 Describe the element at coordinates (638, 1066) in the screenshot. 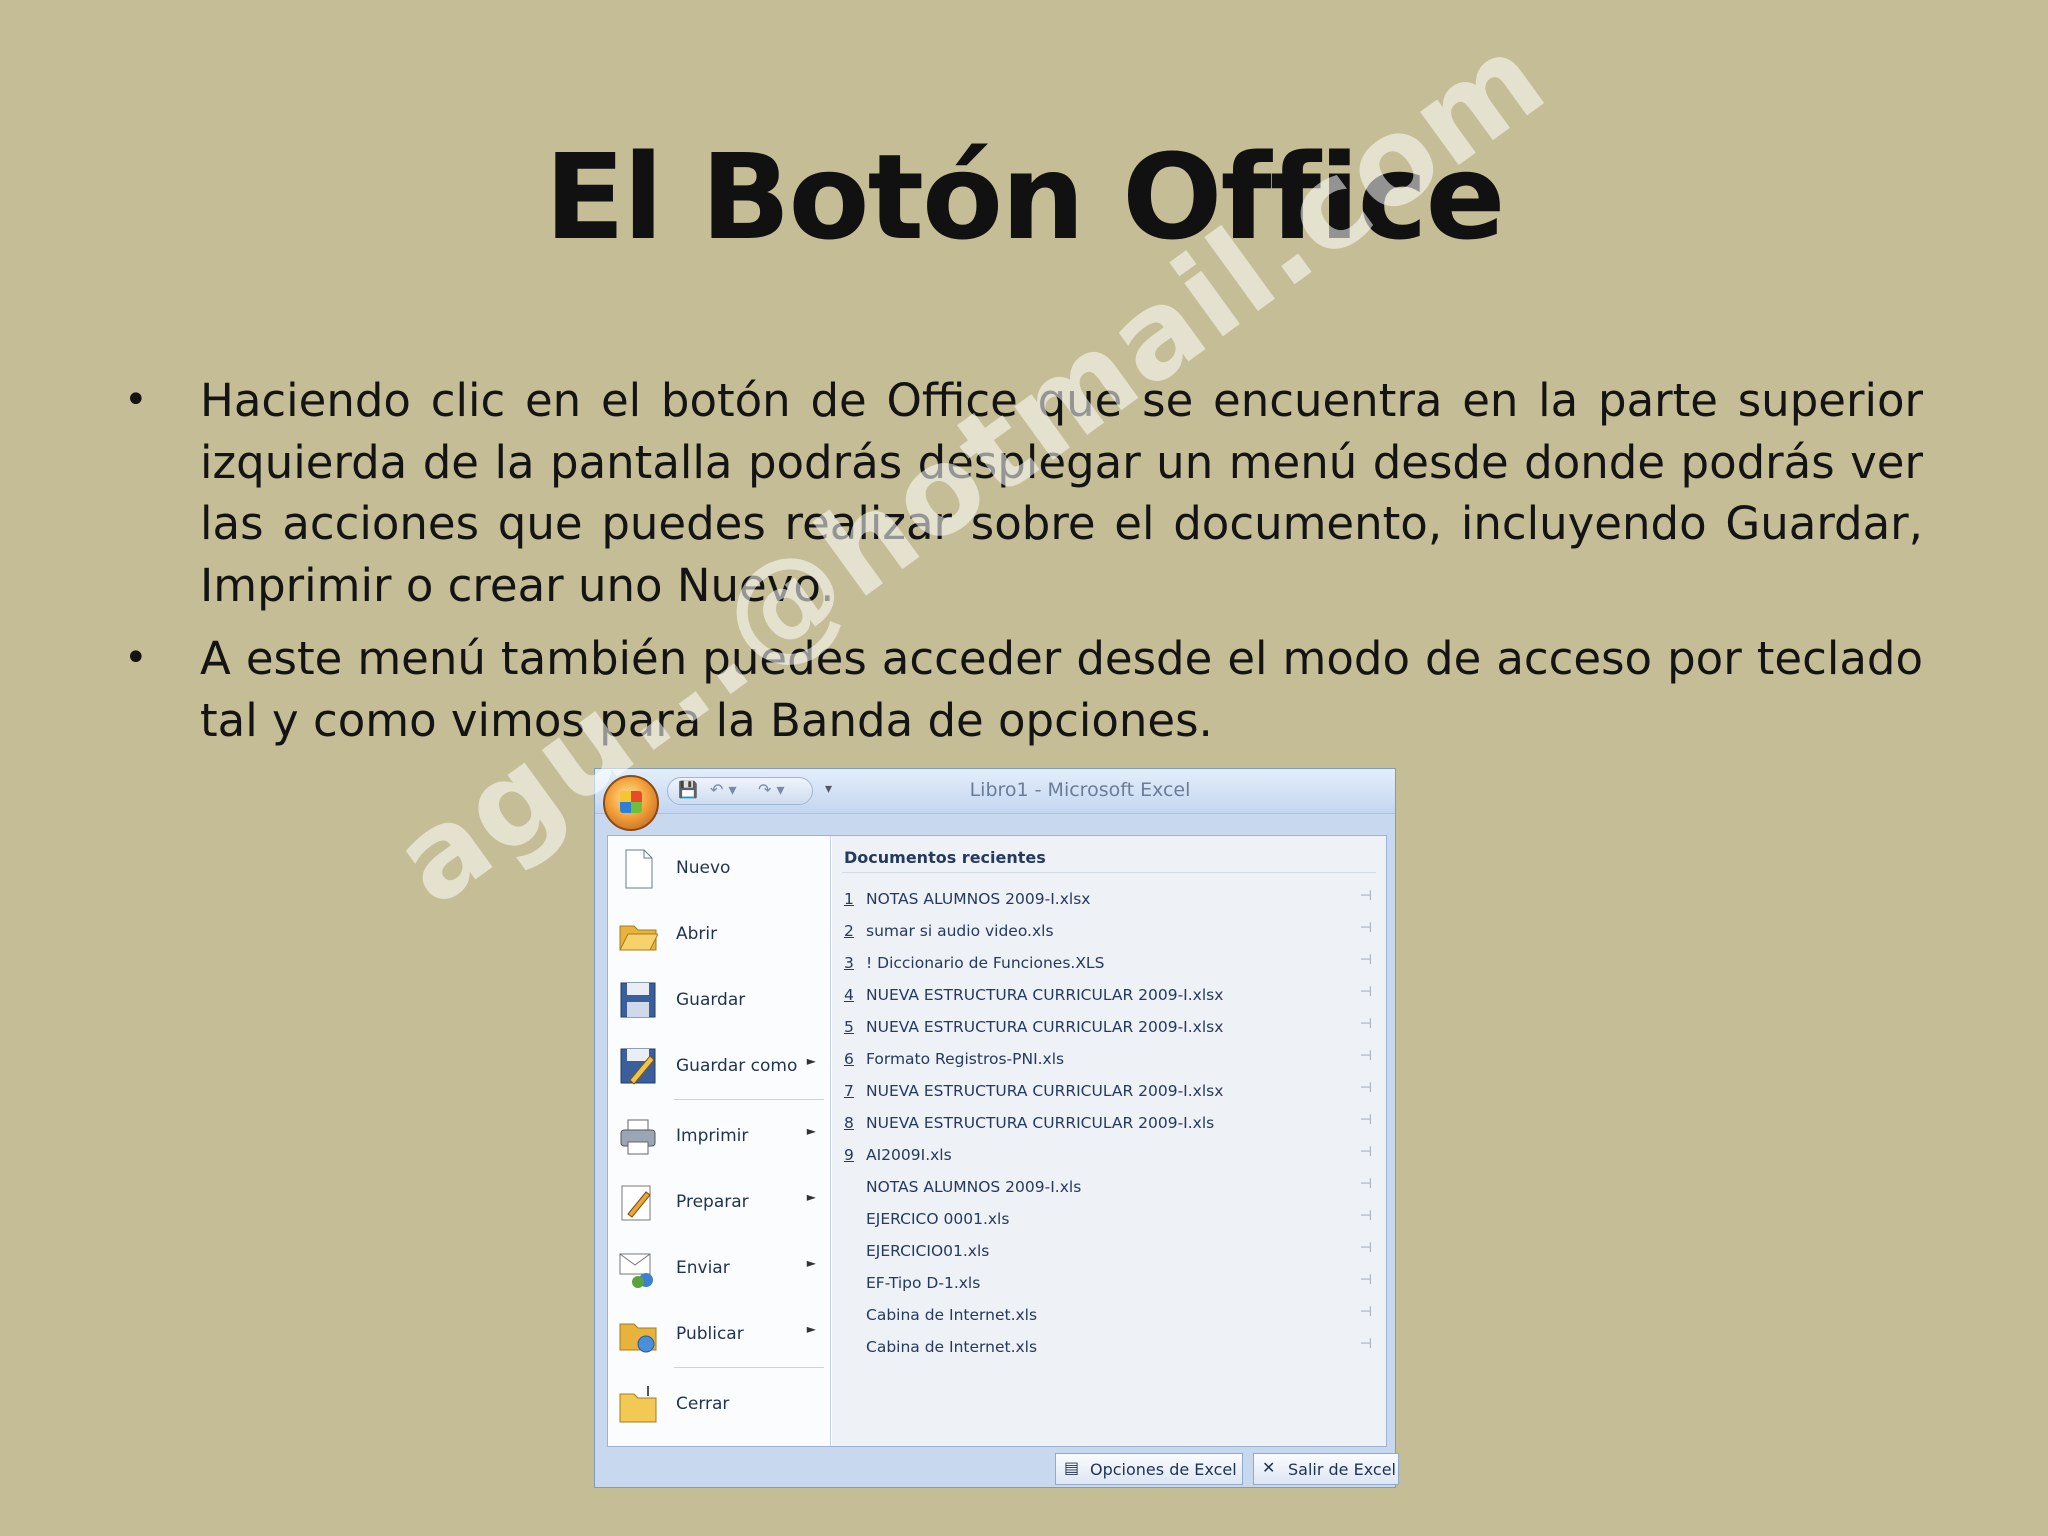

I see `save-as-icon` at that location.